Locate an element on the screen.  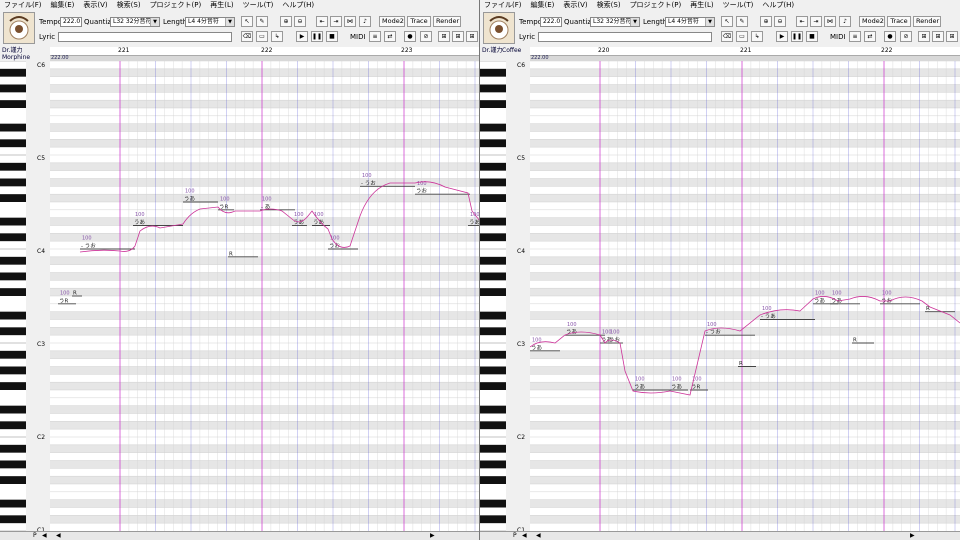
menu-file: ファイル(F) is located at coordinates (503, 5).